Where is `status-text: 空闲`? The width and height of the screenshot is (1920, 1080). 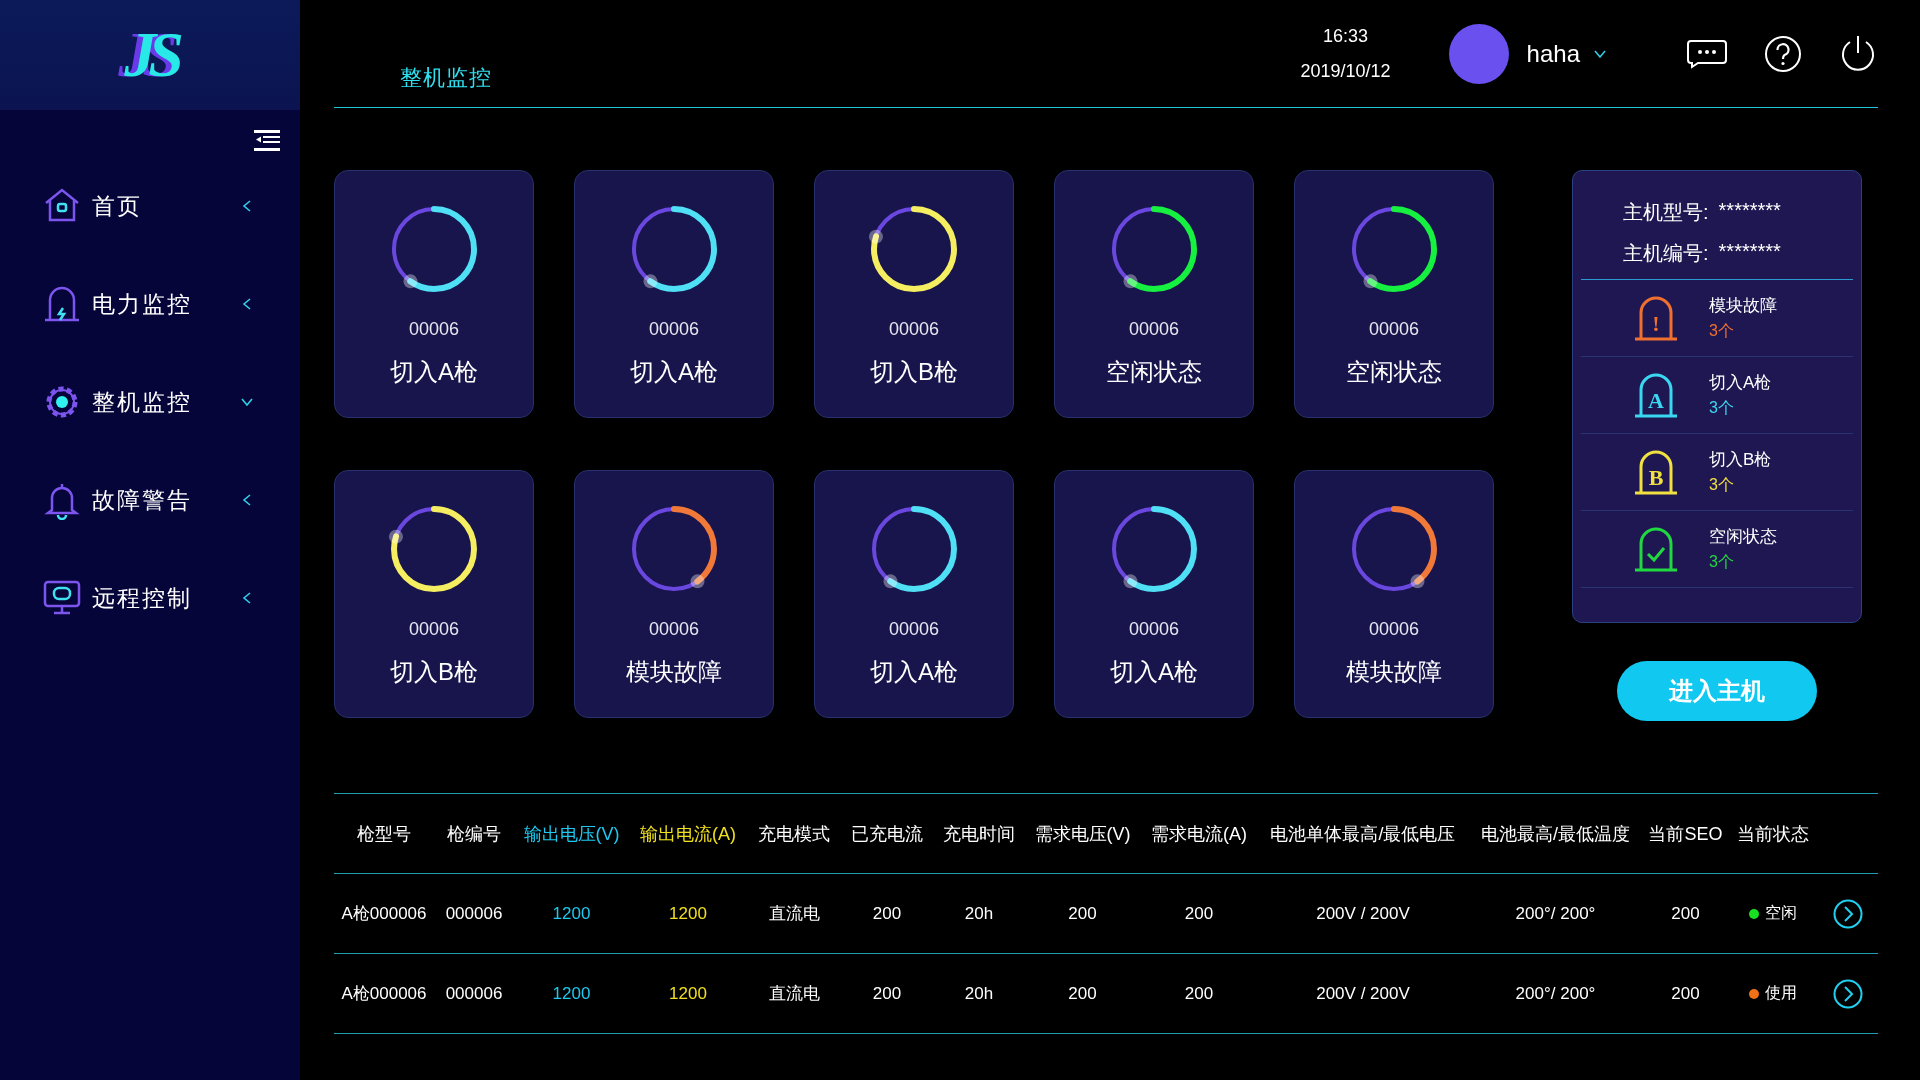
status-text: 空闲 is located at coordinates (1781, 913).